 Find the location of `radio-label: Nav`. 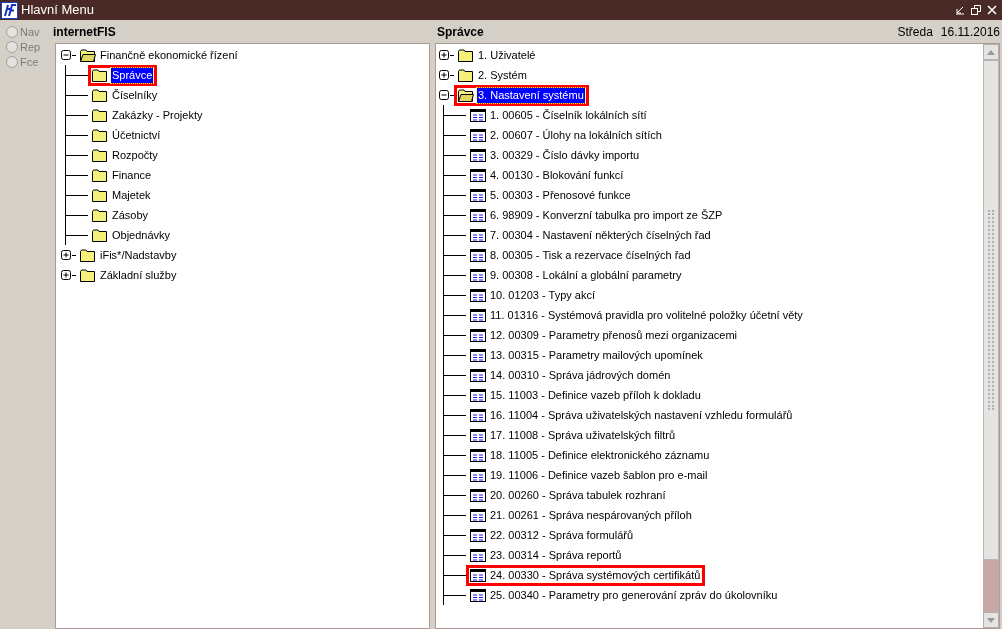

radio-label: Nav is located at coordinates (30, 32).